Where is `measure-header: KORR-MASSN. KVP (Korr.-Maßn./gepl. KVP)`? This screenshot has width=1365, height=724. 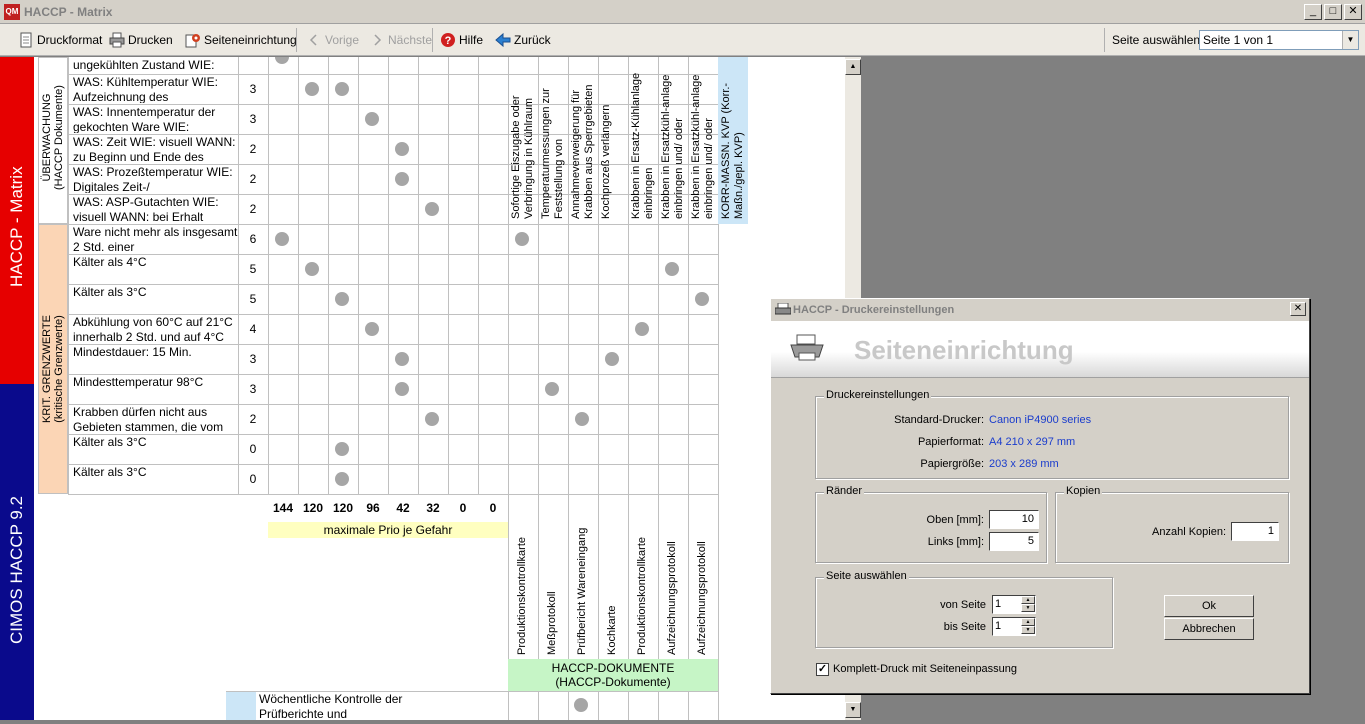
measure-header: KORR-MASSN. KVP (Korr.-Maßn./gepl. KVP) is located at coordinates (732, 150).